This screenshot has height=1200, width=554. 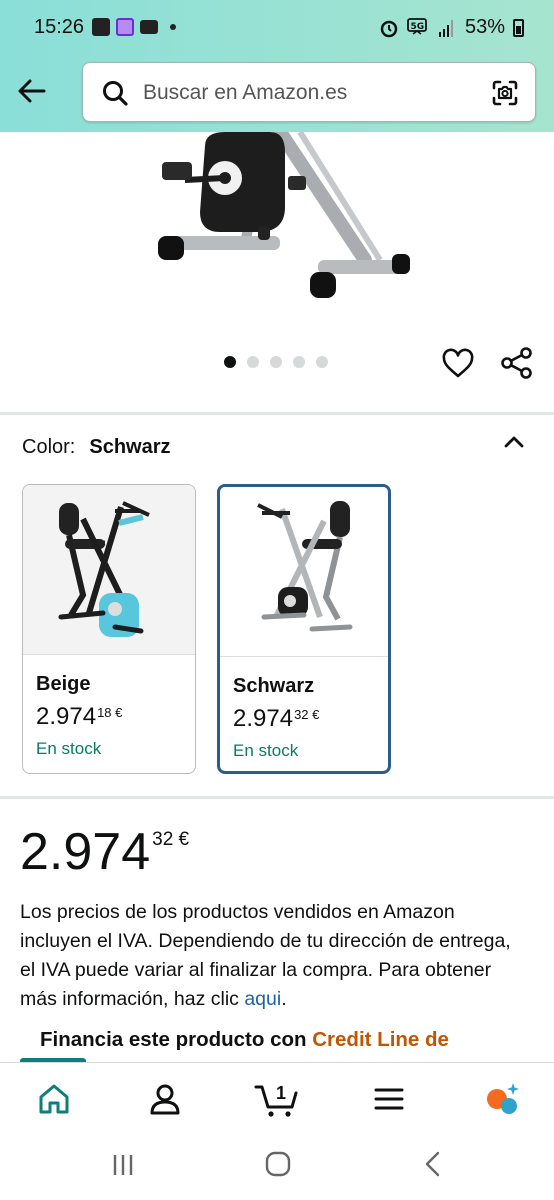 What do you see at coordinates (305, 566) in the screenshot?
I see `bike-schwarz-thumbnail` at bounding box center [305, 566].